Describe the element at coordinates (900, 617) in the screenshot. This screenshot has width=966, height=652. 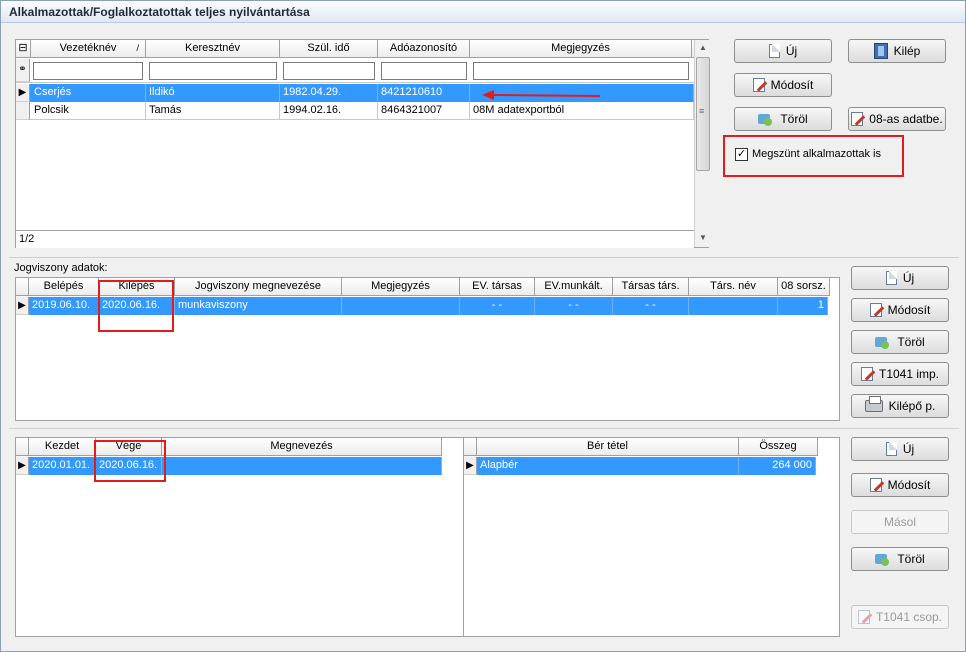
I see `t1041-group-button: T1041 csop.` at that location.